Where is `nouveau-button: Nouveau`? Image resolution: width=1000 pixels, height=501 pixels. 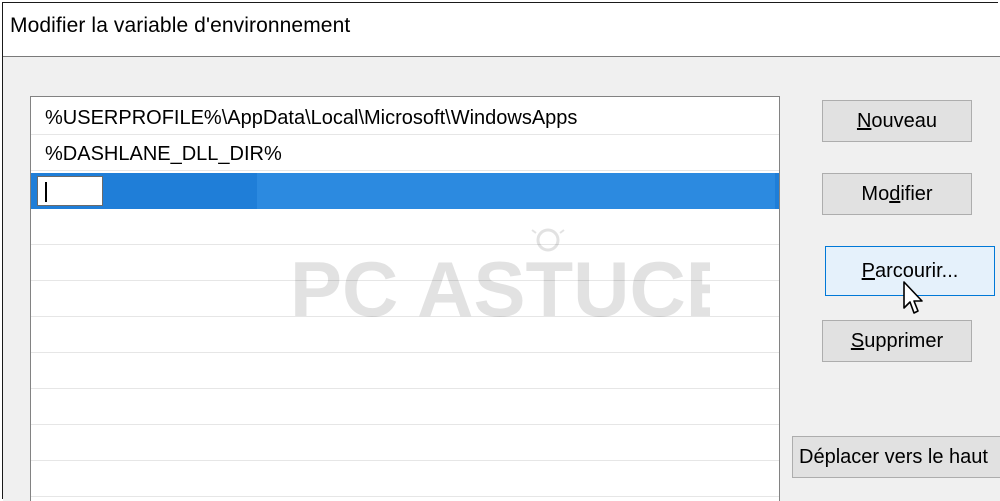
nouveau-button: Nouveau is located at coordinates (897, 121).